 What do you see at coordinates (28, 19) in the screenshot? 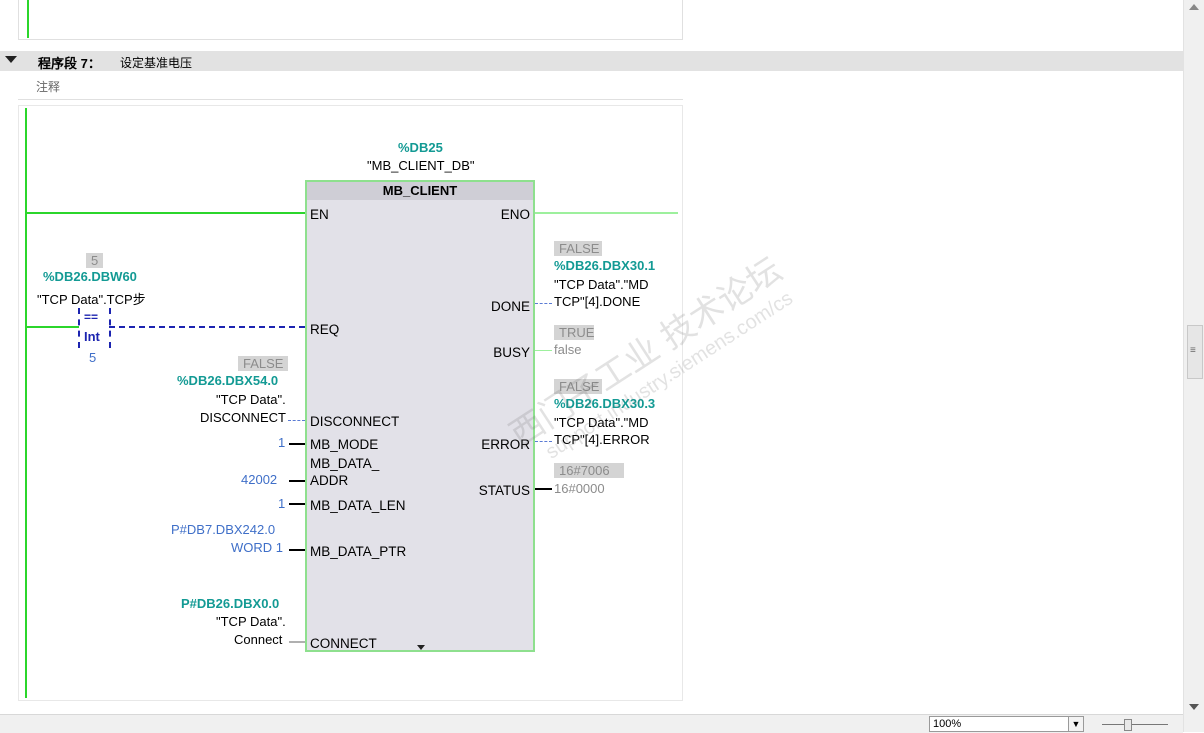
I see `prev-power-rail` at bounding box center [28, 19].